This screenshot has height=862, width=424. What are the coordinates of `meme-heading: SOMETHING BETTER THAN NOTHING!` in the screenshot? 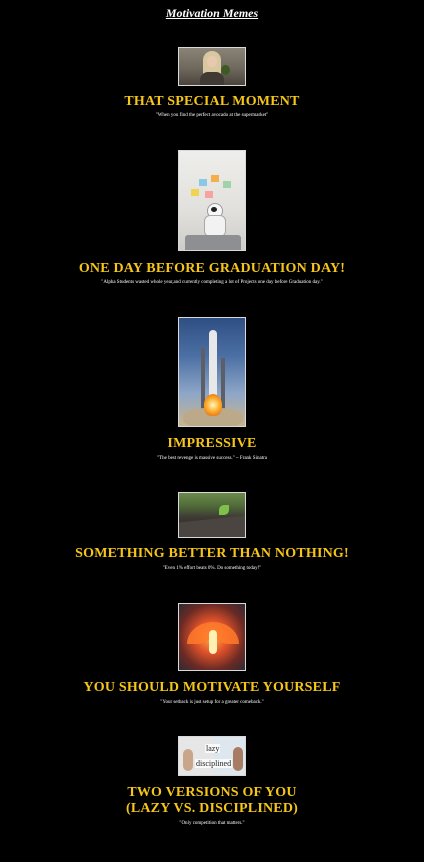 It's located at (212, 553).